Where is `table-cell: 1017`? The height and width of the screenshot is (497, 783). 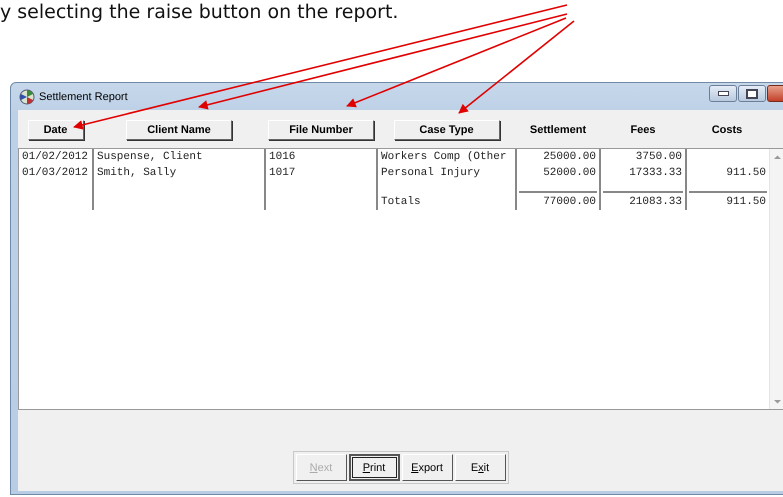 table-cell: 1017 is located at coordinates (282, 173).